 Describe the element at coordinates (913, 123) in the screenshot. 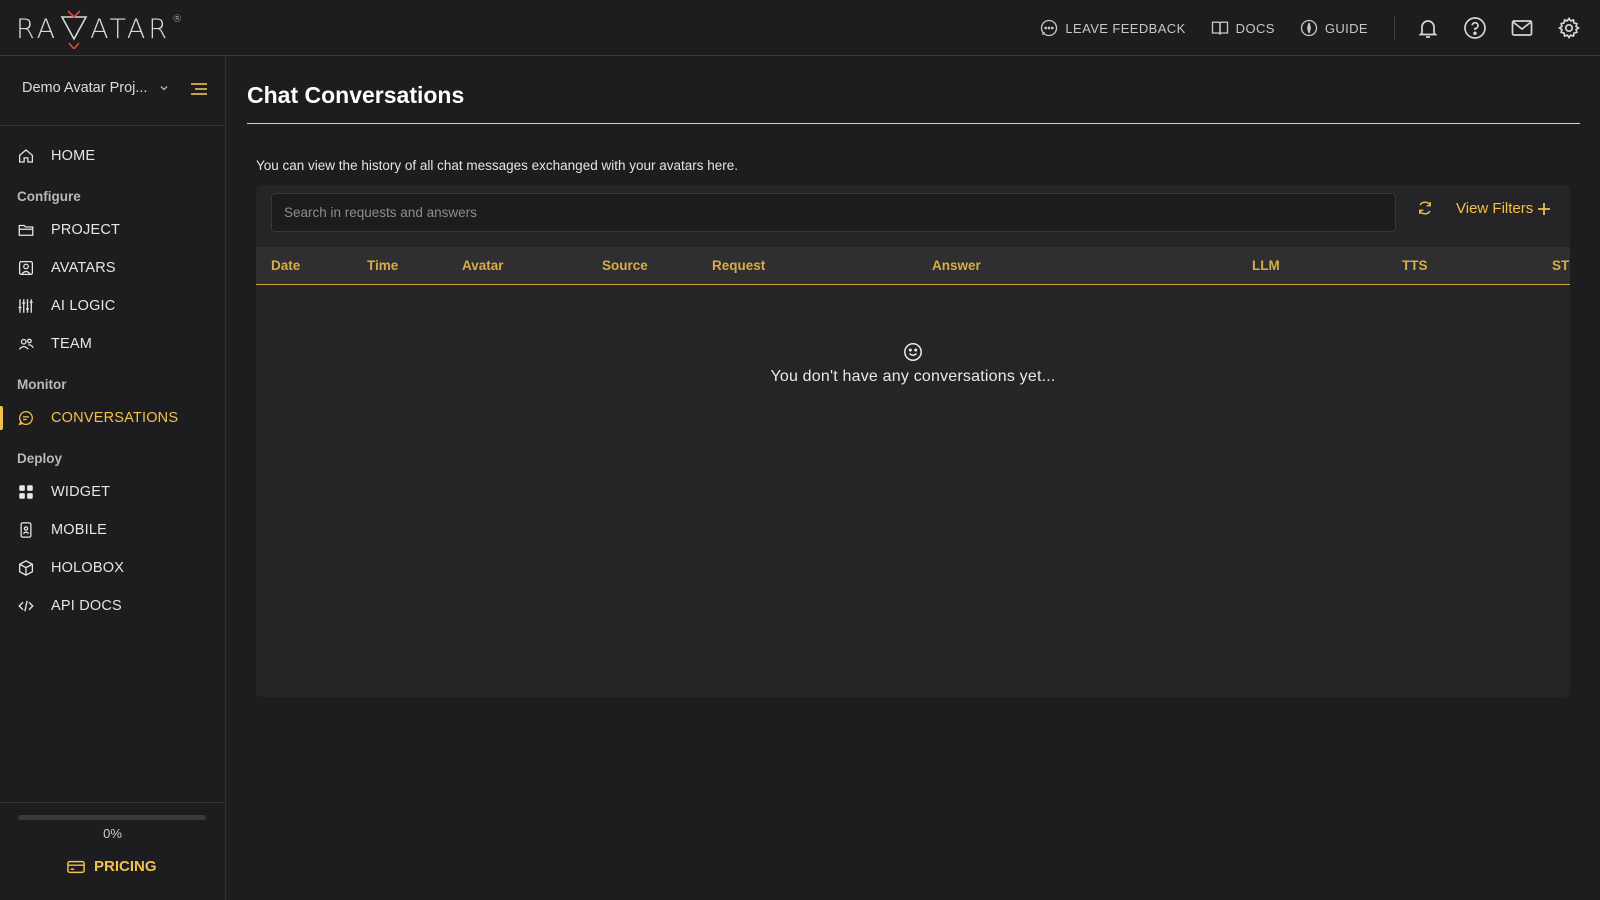

I see `title-divider` at that location.